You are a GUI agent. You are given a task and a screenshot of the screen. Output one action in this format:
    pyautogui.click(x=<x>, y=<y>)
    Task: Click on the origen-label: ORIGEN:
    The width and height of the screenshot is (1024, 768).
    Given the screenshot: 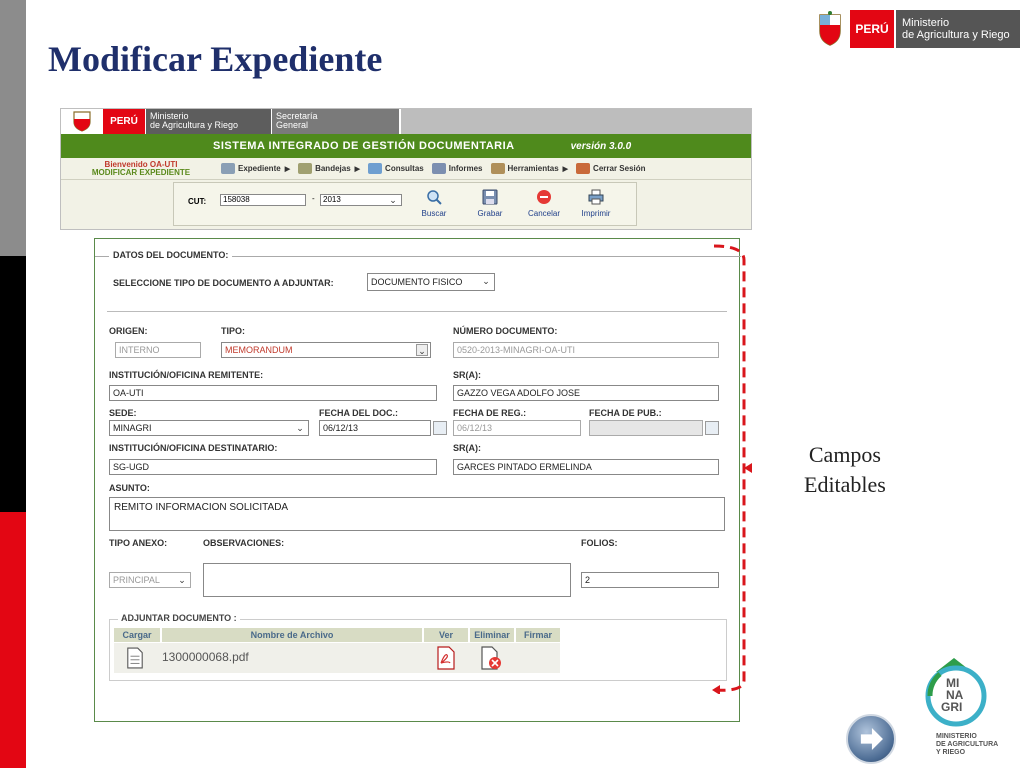 What is the action you would take?
    pyautogui.click(x=128, y=331)
    